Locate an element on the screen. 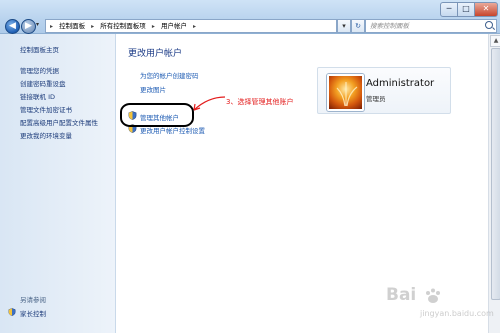 This screenshot has width=500, height=333. breadcrumb-all-items: 所有控制面板项 is located at coordinates (123, 26).